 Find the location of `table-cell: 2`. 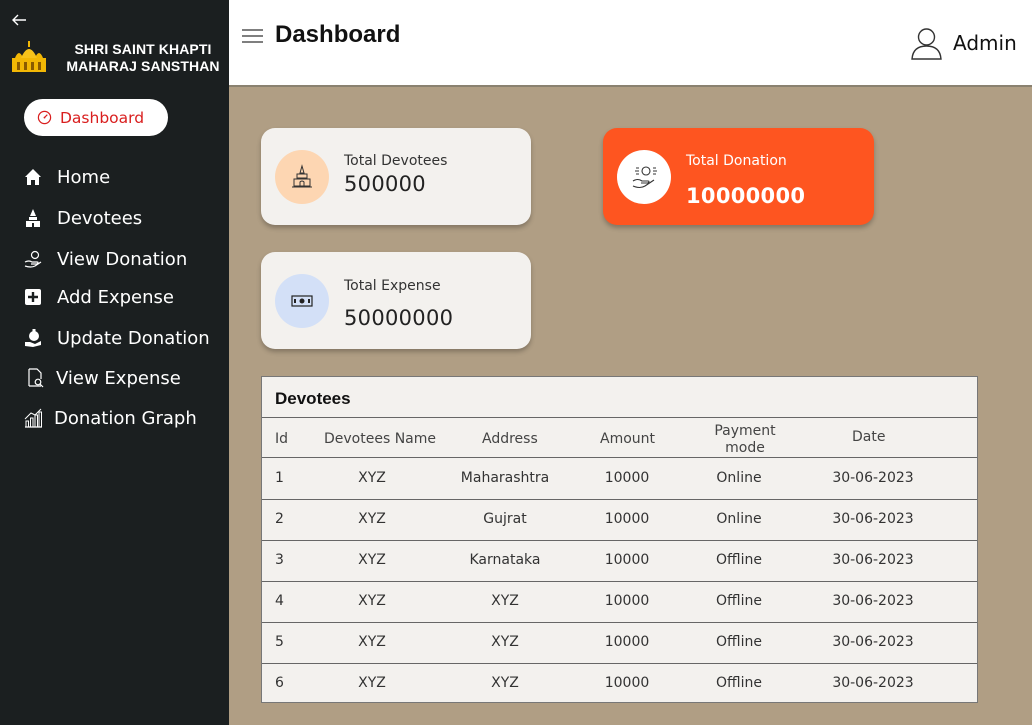

table-cell: 2 is located at coordinates (279, 519).